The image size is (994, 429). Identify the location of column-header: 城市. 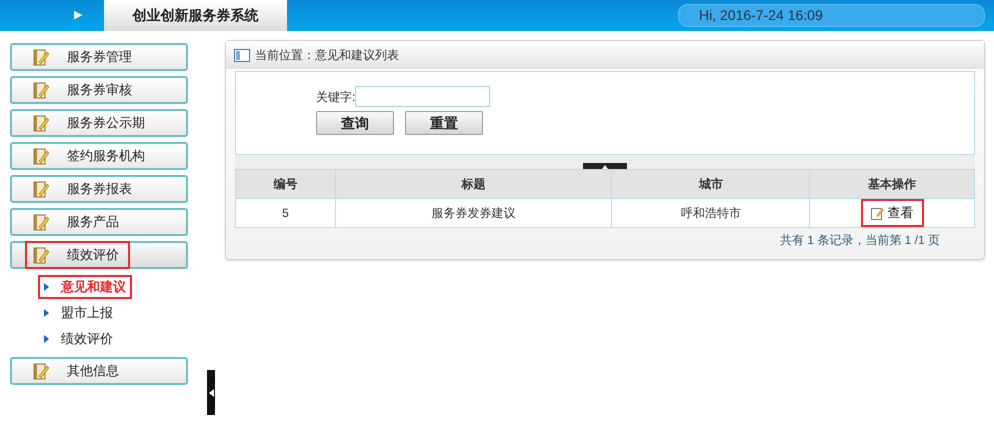
(711, 184).